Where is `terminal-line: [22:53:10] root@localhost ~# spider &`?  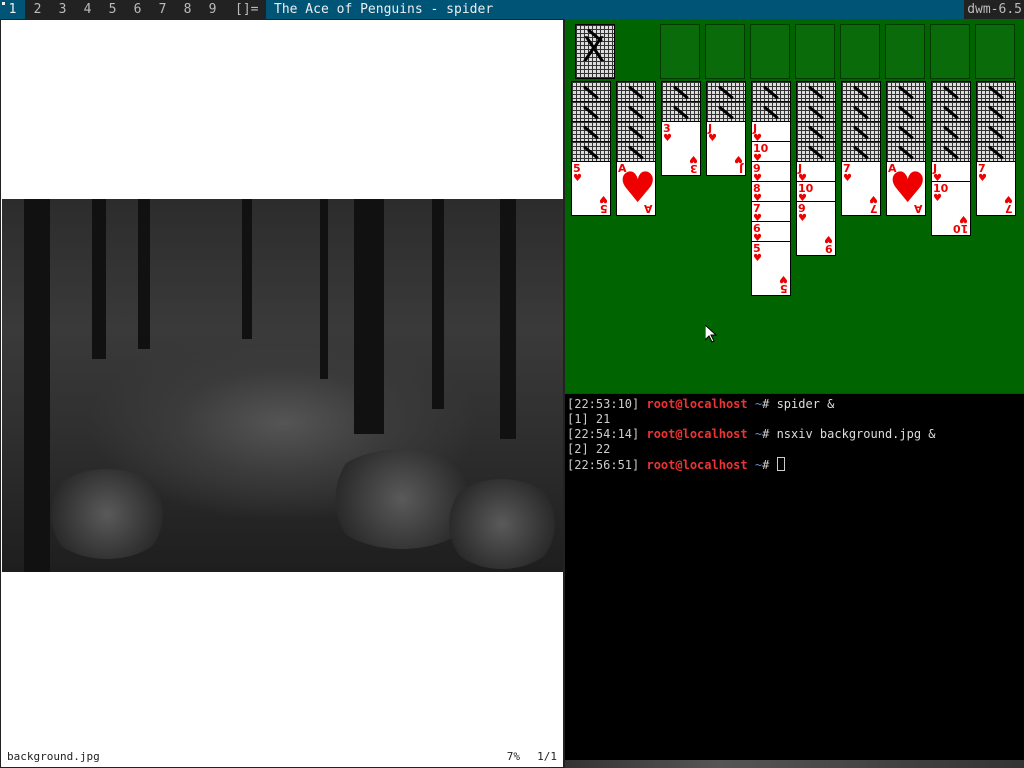 terminal-line: [22:53:10] root@localhost ~# spider & is located at coordinates (795, 404).